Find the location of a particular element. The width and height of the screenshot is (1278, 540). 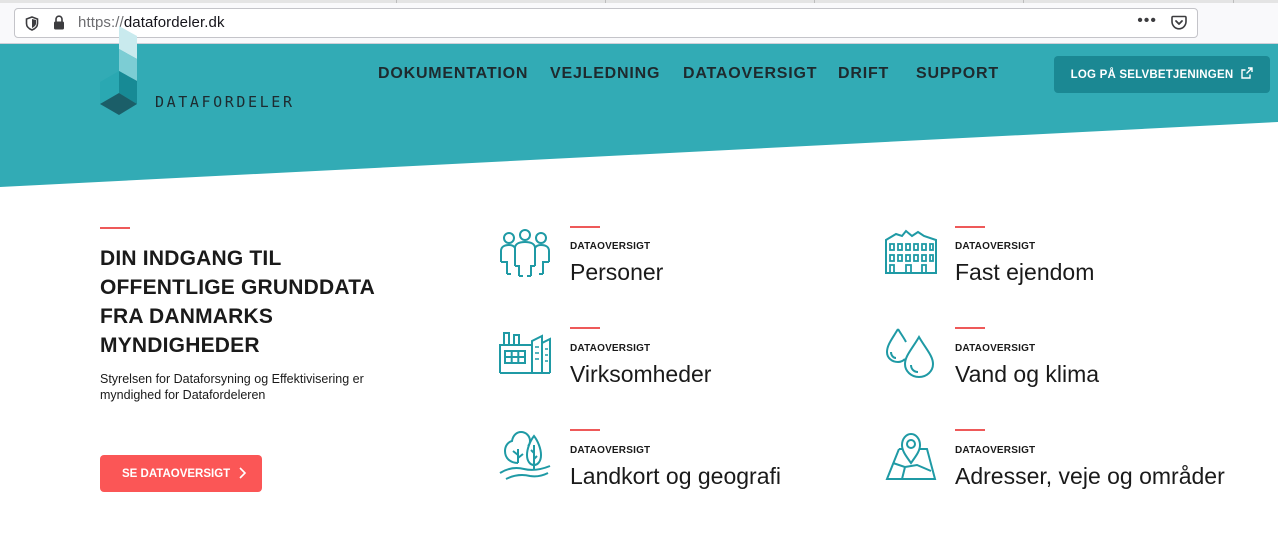

category-vand-og-klima: DATAOVERSIGT Vand og klima is located at coordinates (1034, 362).